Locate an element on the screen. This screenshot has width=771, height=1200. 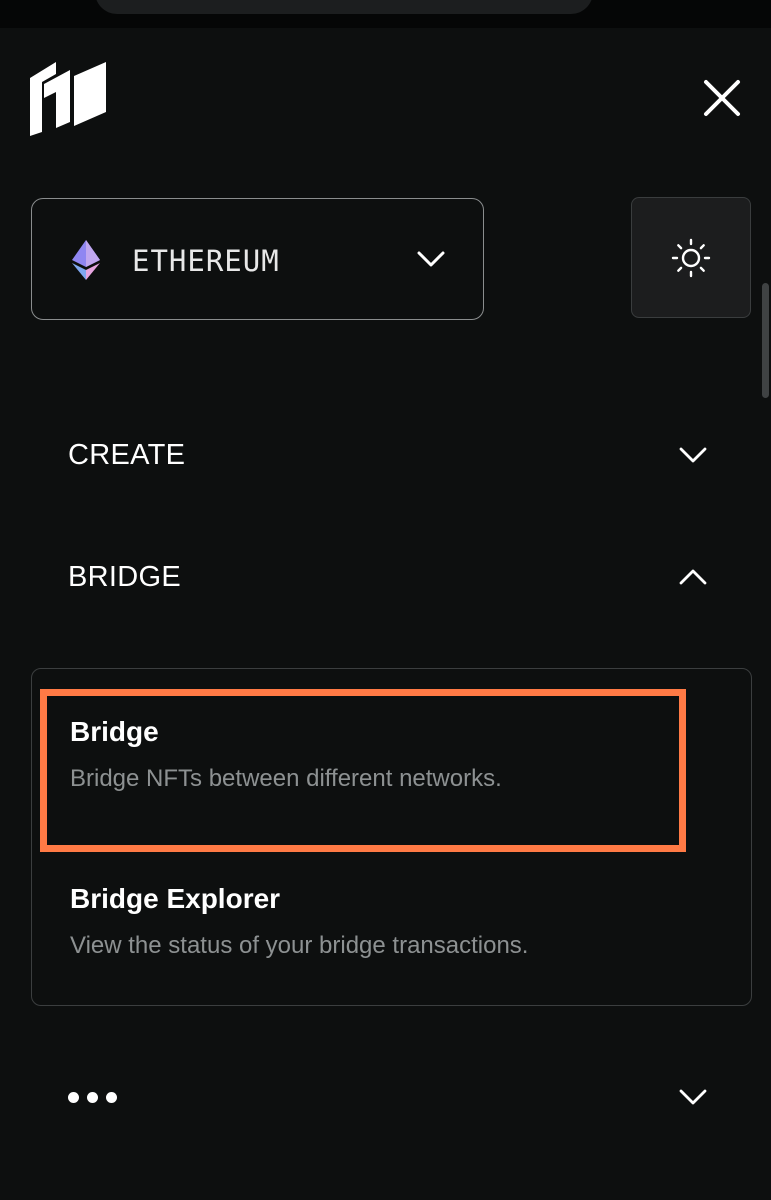
menu-section-label: BRIDGE is located at coordinates (124, 576).